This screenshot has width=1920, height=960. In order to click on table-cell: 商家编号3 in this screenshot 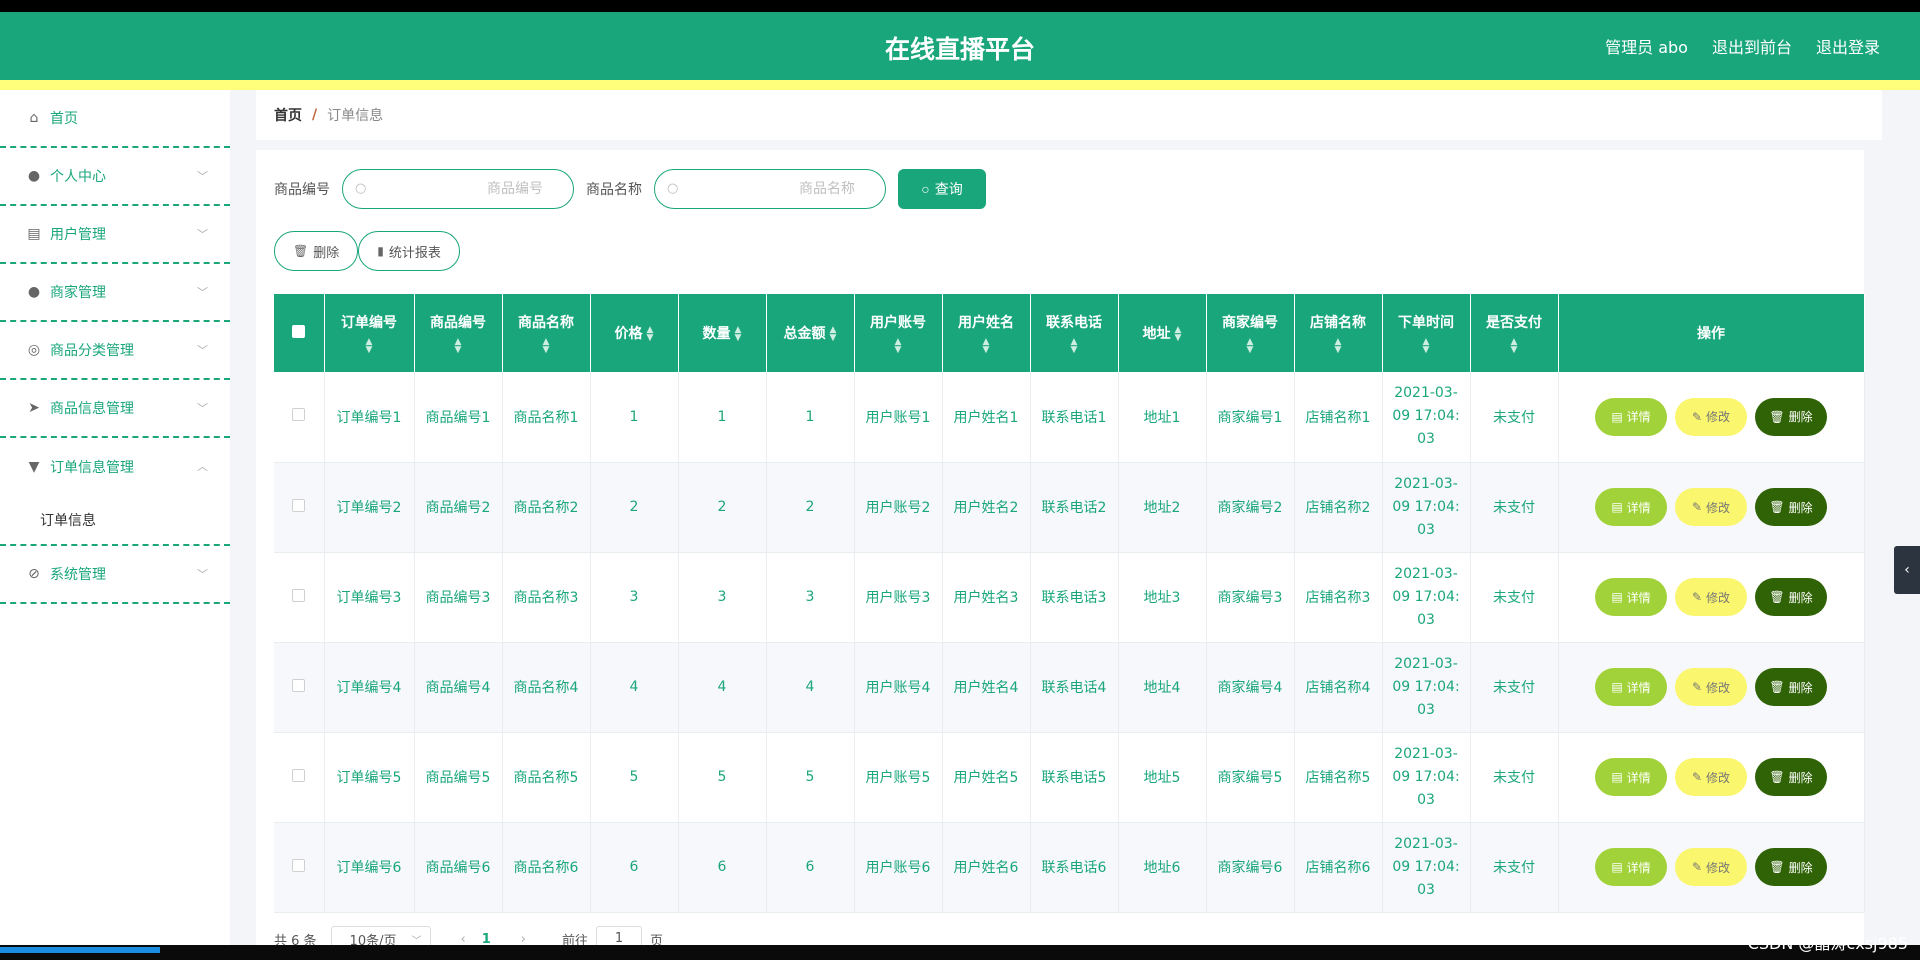, I will do `click(1250, 597)`.